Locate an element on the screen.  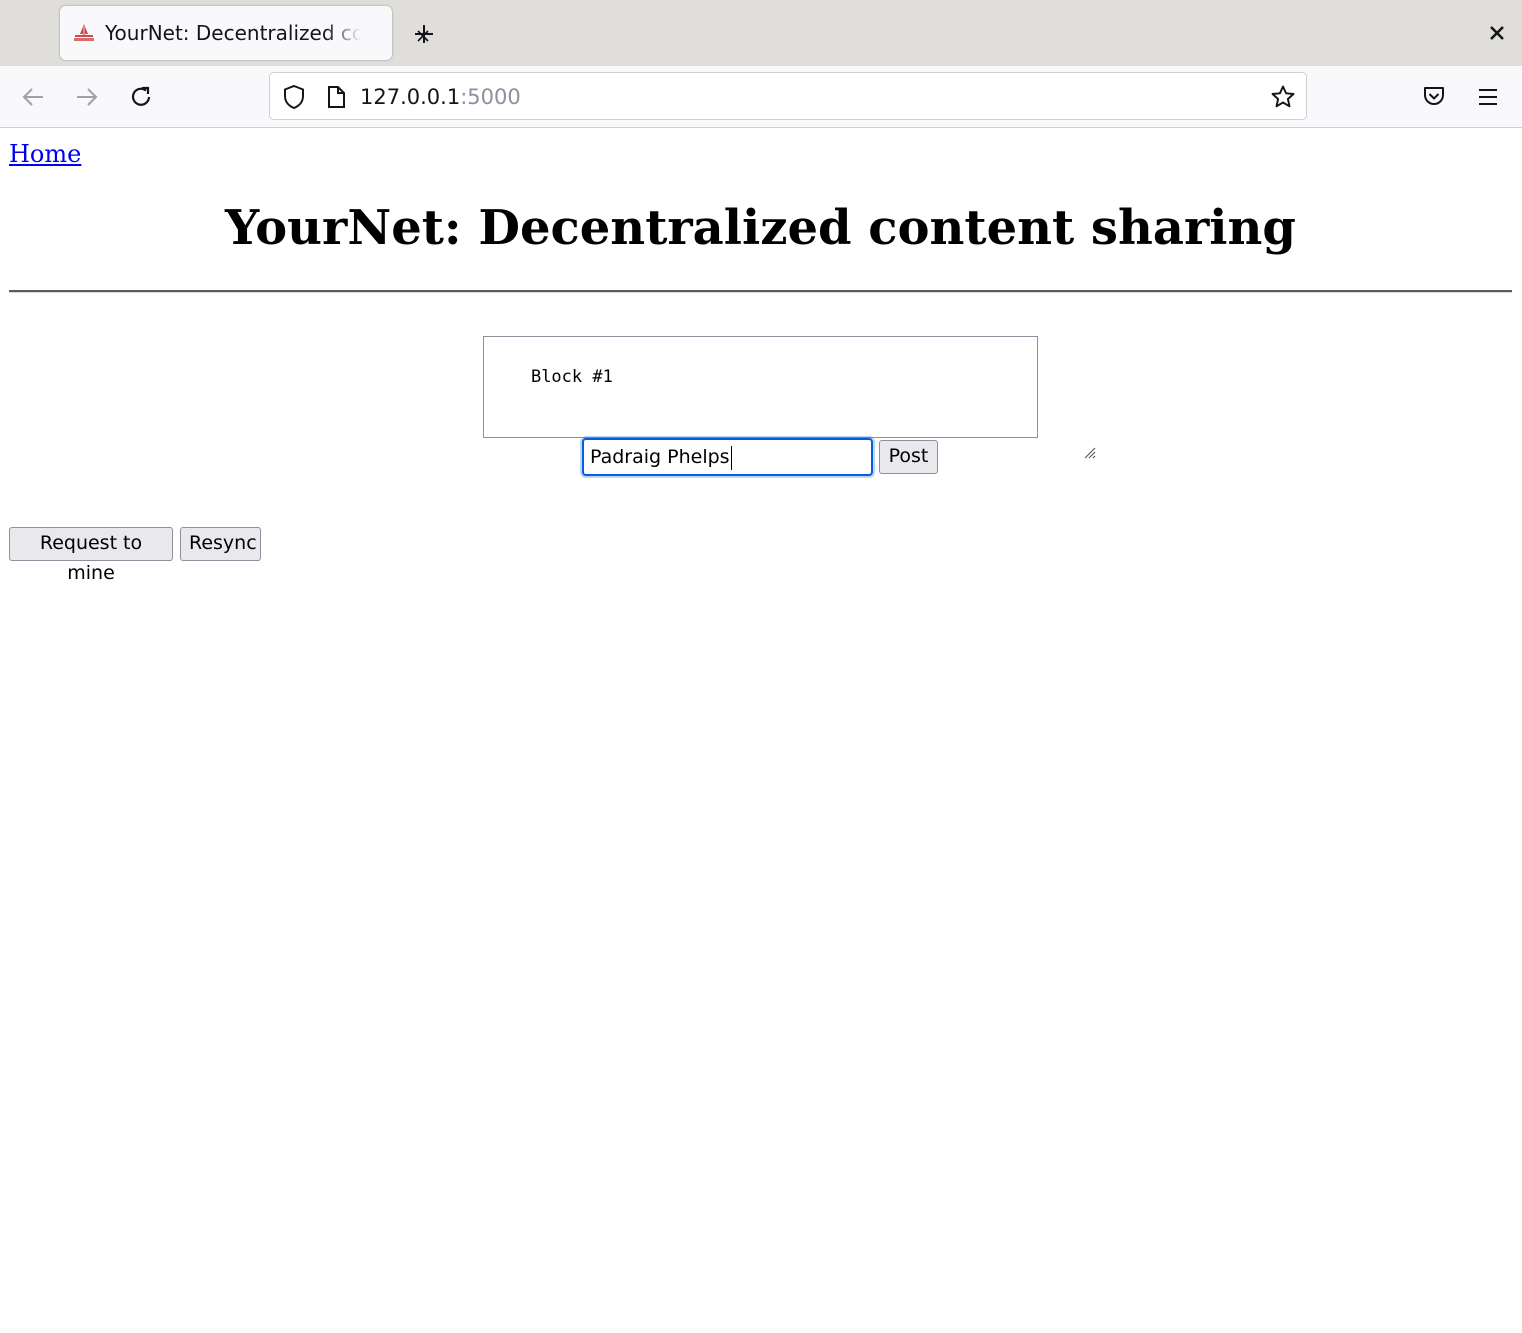
shield-icon is located at coordinates (294, 97).